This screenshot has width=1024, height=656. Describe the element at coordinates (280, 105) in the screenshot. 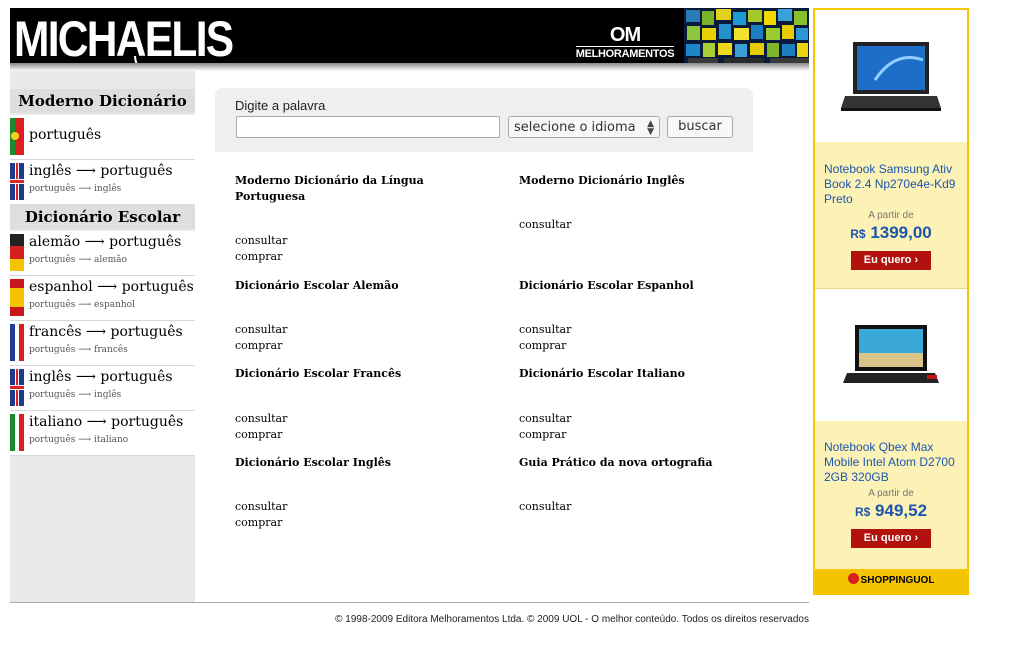

I see `search-label: Digite a palavra` at that location.